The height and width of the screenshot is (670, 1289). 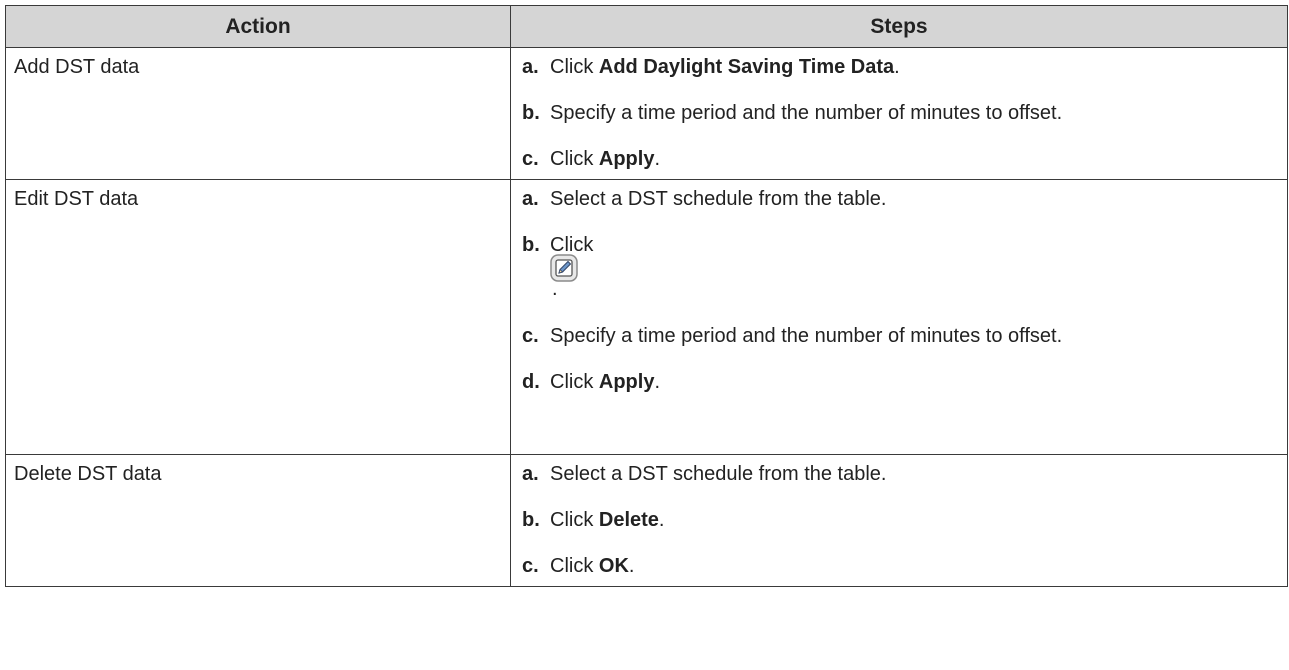 What do you see at coordinates (258, 520) in the screenshot?
I see `action-cell: Delete DST data` at bounding box center [258, 520].